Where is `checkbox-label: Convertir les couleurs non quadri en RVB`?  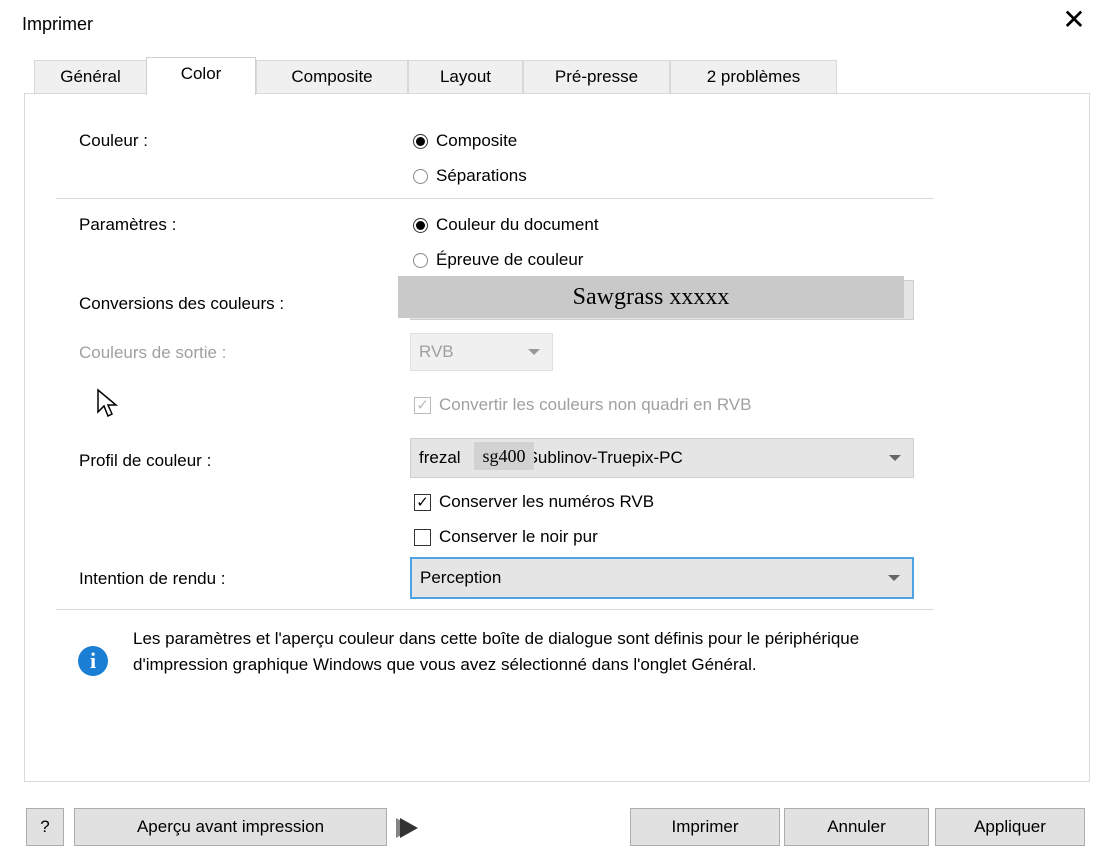
checkbox-label: Convertir les couleurs non quadri en RVB is located at coordinates (595, 404).